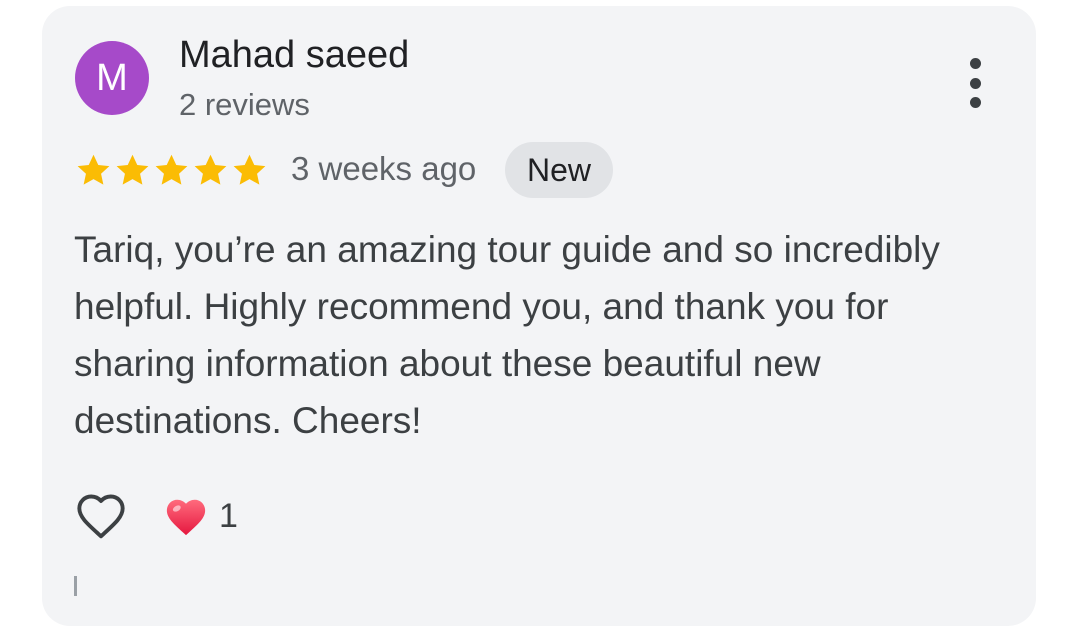  Describe the element at coordinates (156, 516) in the screenshot. I see `review-actions: 1` at that location.